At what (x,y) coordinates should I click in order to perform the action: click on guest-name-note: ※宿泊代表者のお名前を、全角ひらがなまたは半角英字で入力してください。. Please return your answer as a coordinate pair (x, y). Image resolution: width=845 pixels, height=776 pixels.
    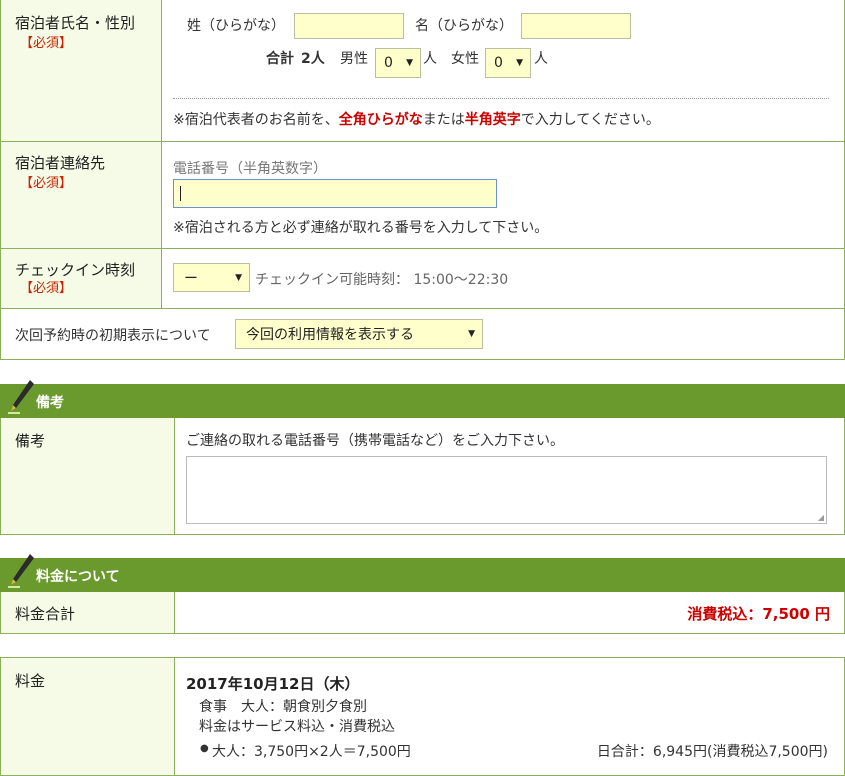
    Looking at the image, I should click on (416, 120).